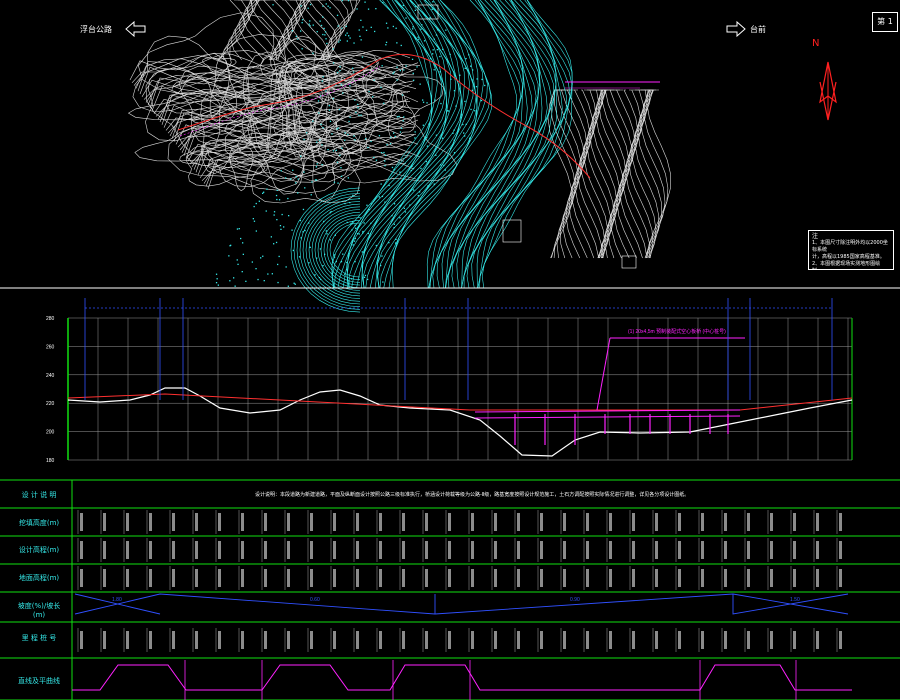 The height and width of the screenshot is (700, 900). What do you see at coordinates (50, 461) in the screenshot?
I see `elev-tick-label: 180` at bounding box center [50, 461].